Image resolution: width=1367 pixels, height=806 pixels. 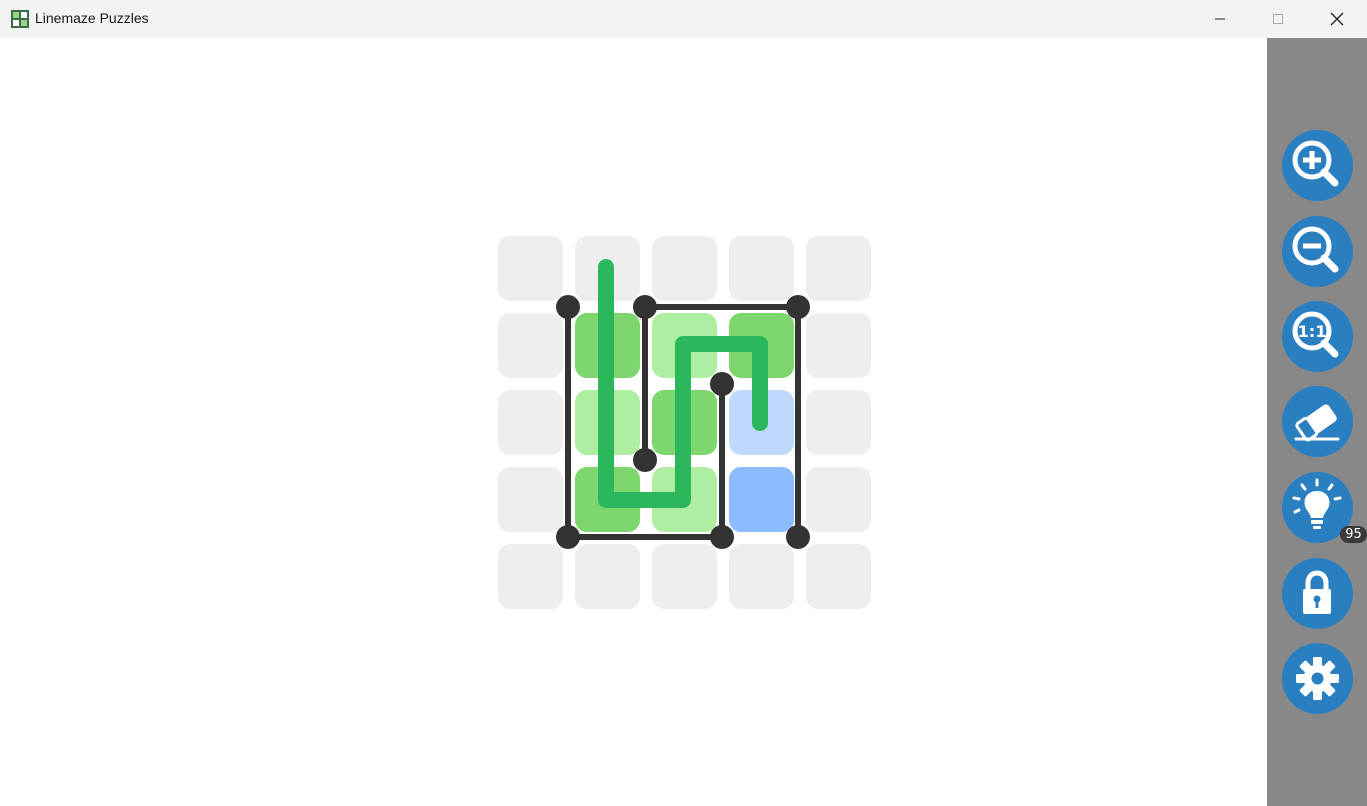 I want to click on zoom-out-icon, so click(x=1315, y=249).